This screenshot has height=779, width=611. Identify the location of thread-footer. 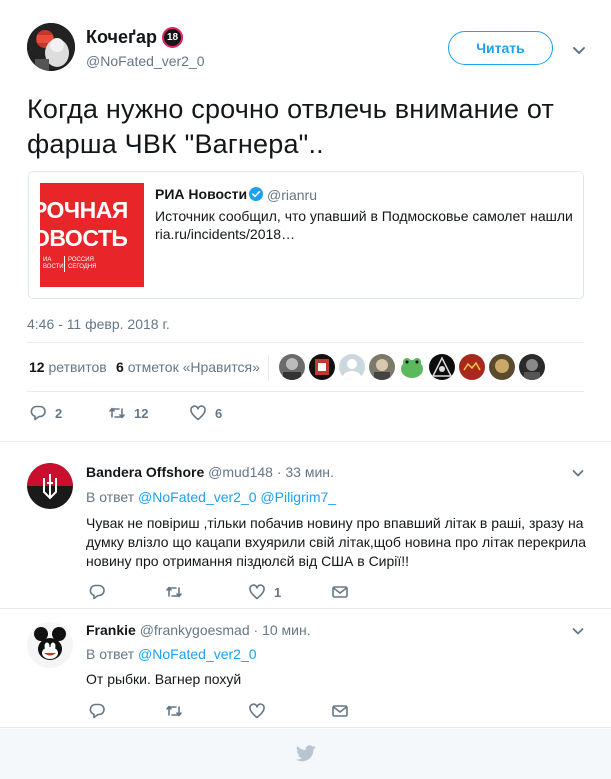
(305, 754).